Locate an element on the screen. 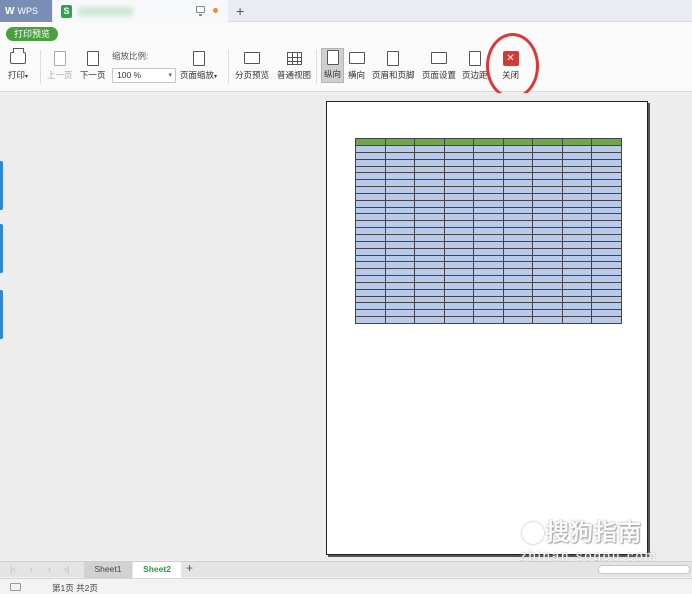  horizontal-scrollbar is located at coordinates (644, 569).